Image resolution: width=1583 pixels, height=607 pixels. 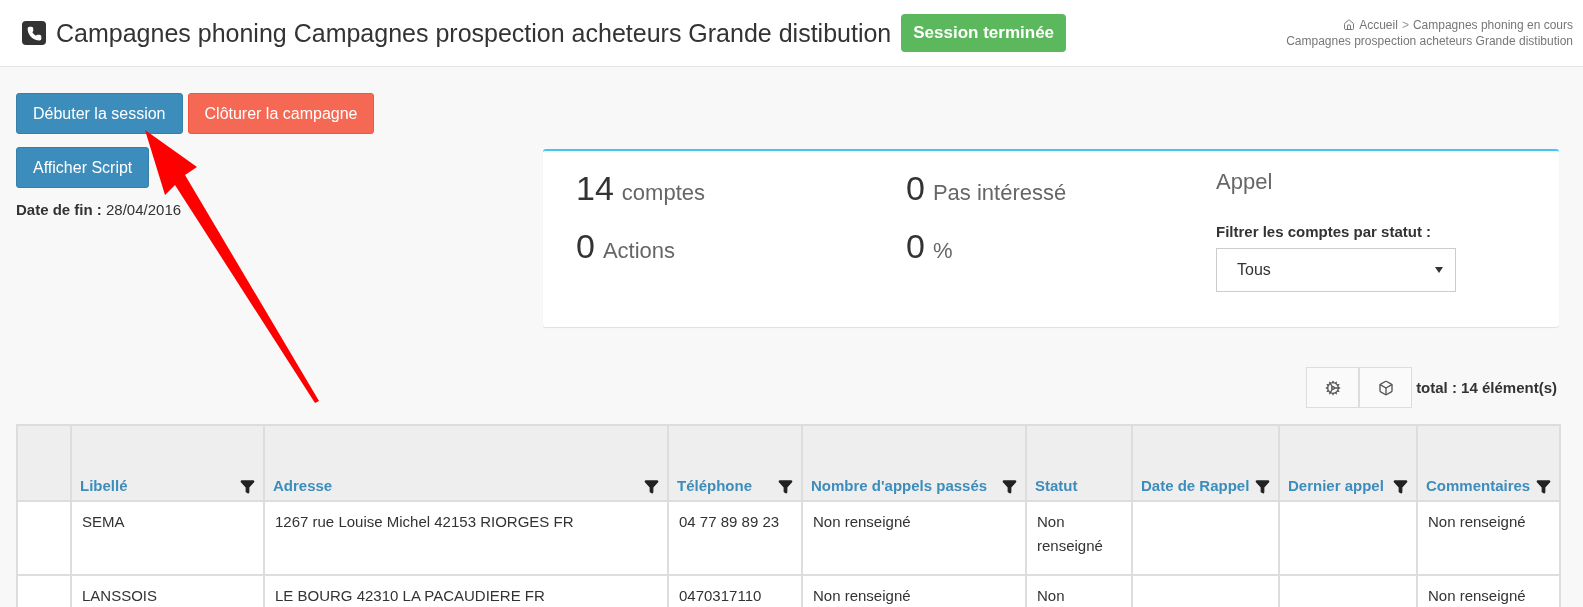 I want to click on breadcrumb-link: Accueil, so click(x=1378, y=25).